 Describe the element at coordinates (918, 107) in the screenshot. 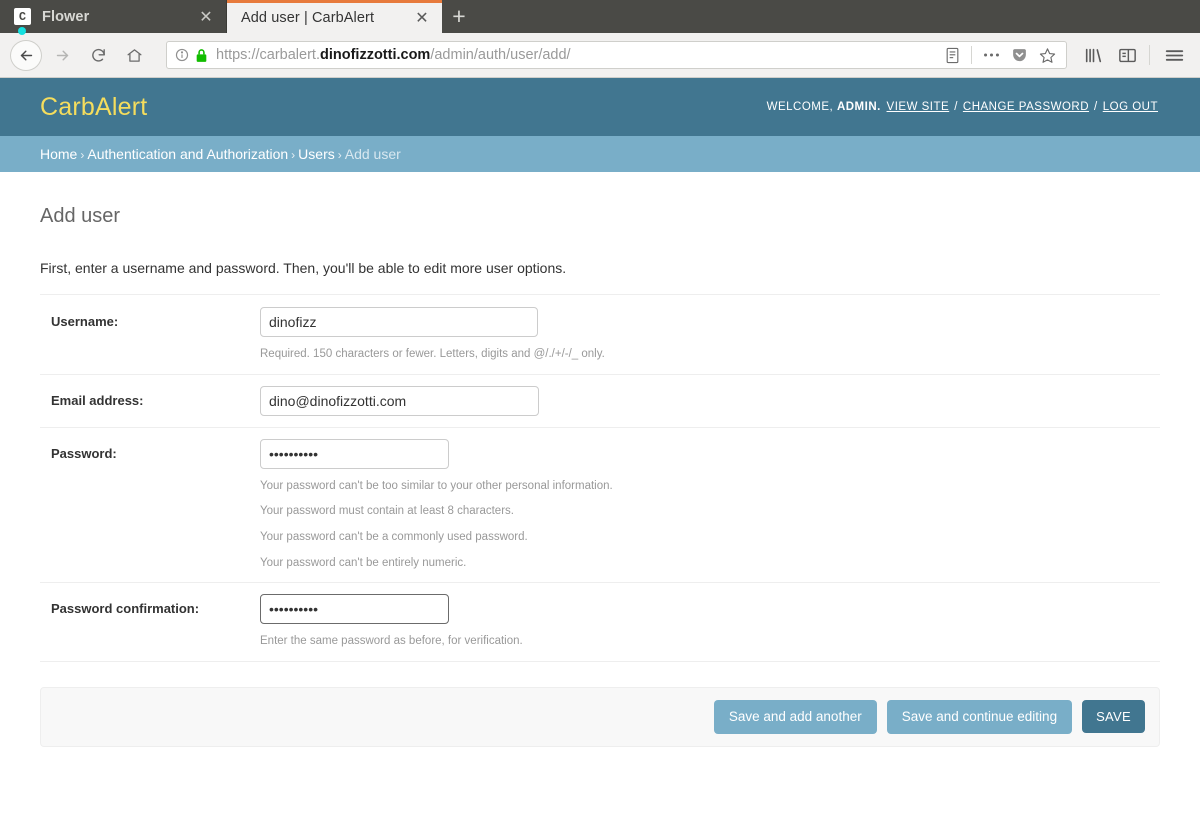

I see `view-site-link: VIEW SITE` at that location.